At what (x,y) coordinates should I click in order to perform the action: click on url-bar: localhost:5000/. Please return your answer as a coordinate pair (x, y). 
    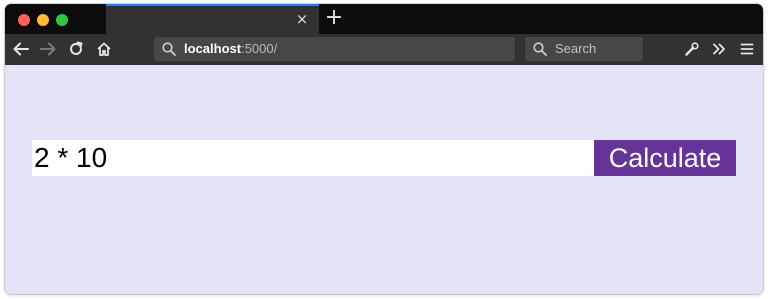
    Looking at the image, I should click on (334, 49).